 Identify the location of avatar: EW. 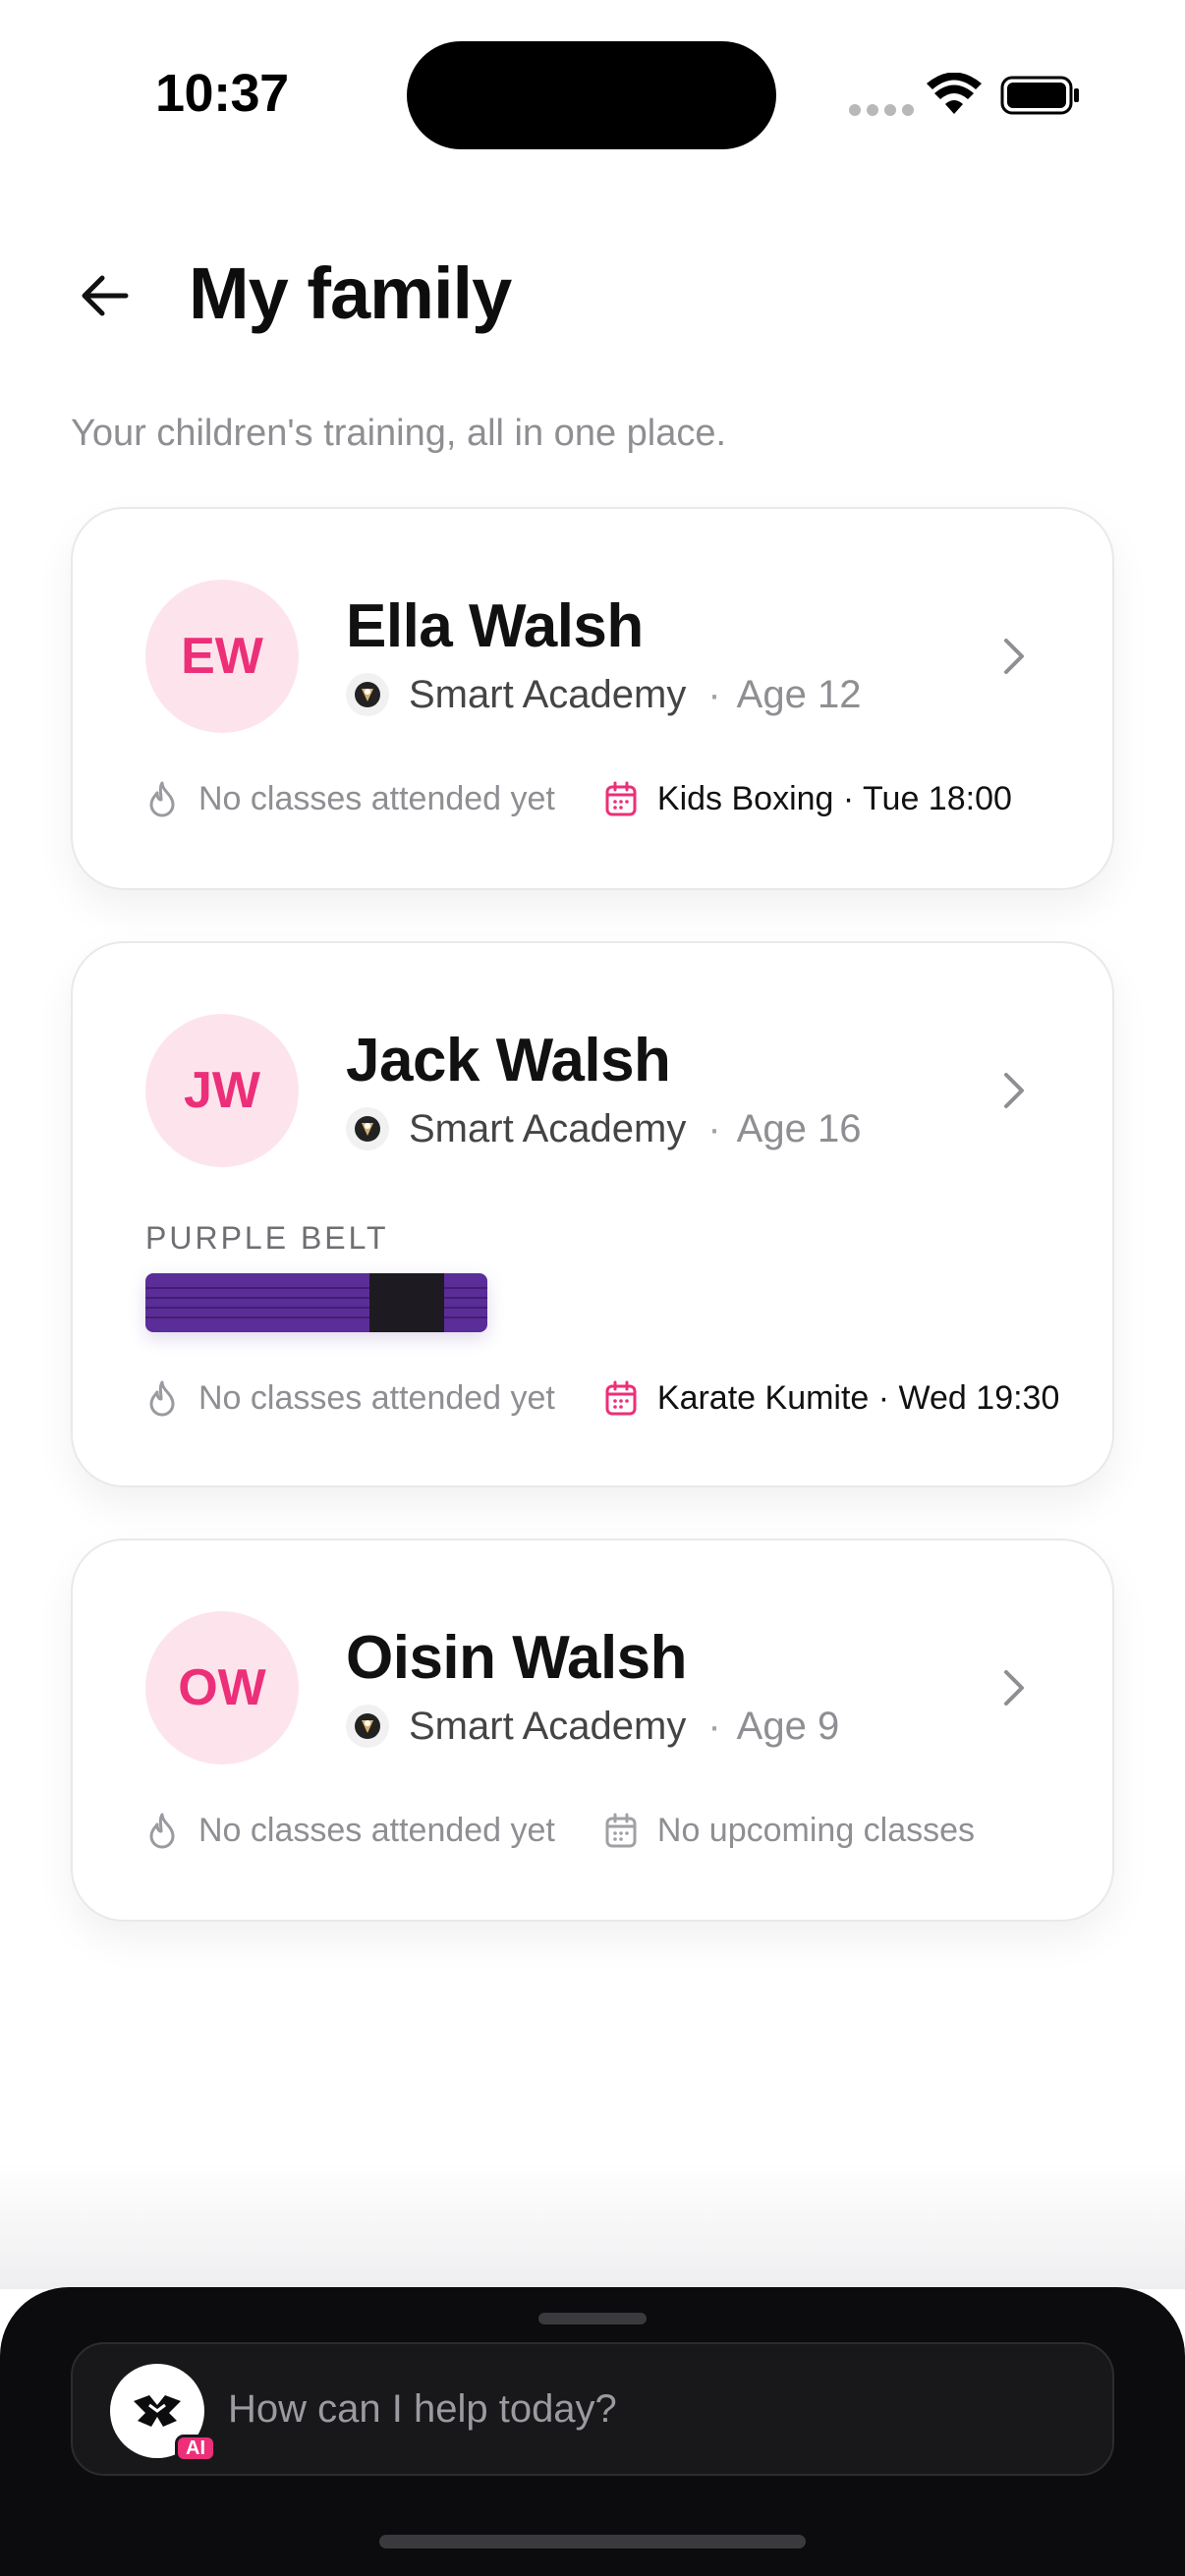
(222, 656).